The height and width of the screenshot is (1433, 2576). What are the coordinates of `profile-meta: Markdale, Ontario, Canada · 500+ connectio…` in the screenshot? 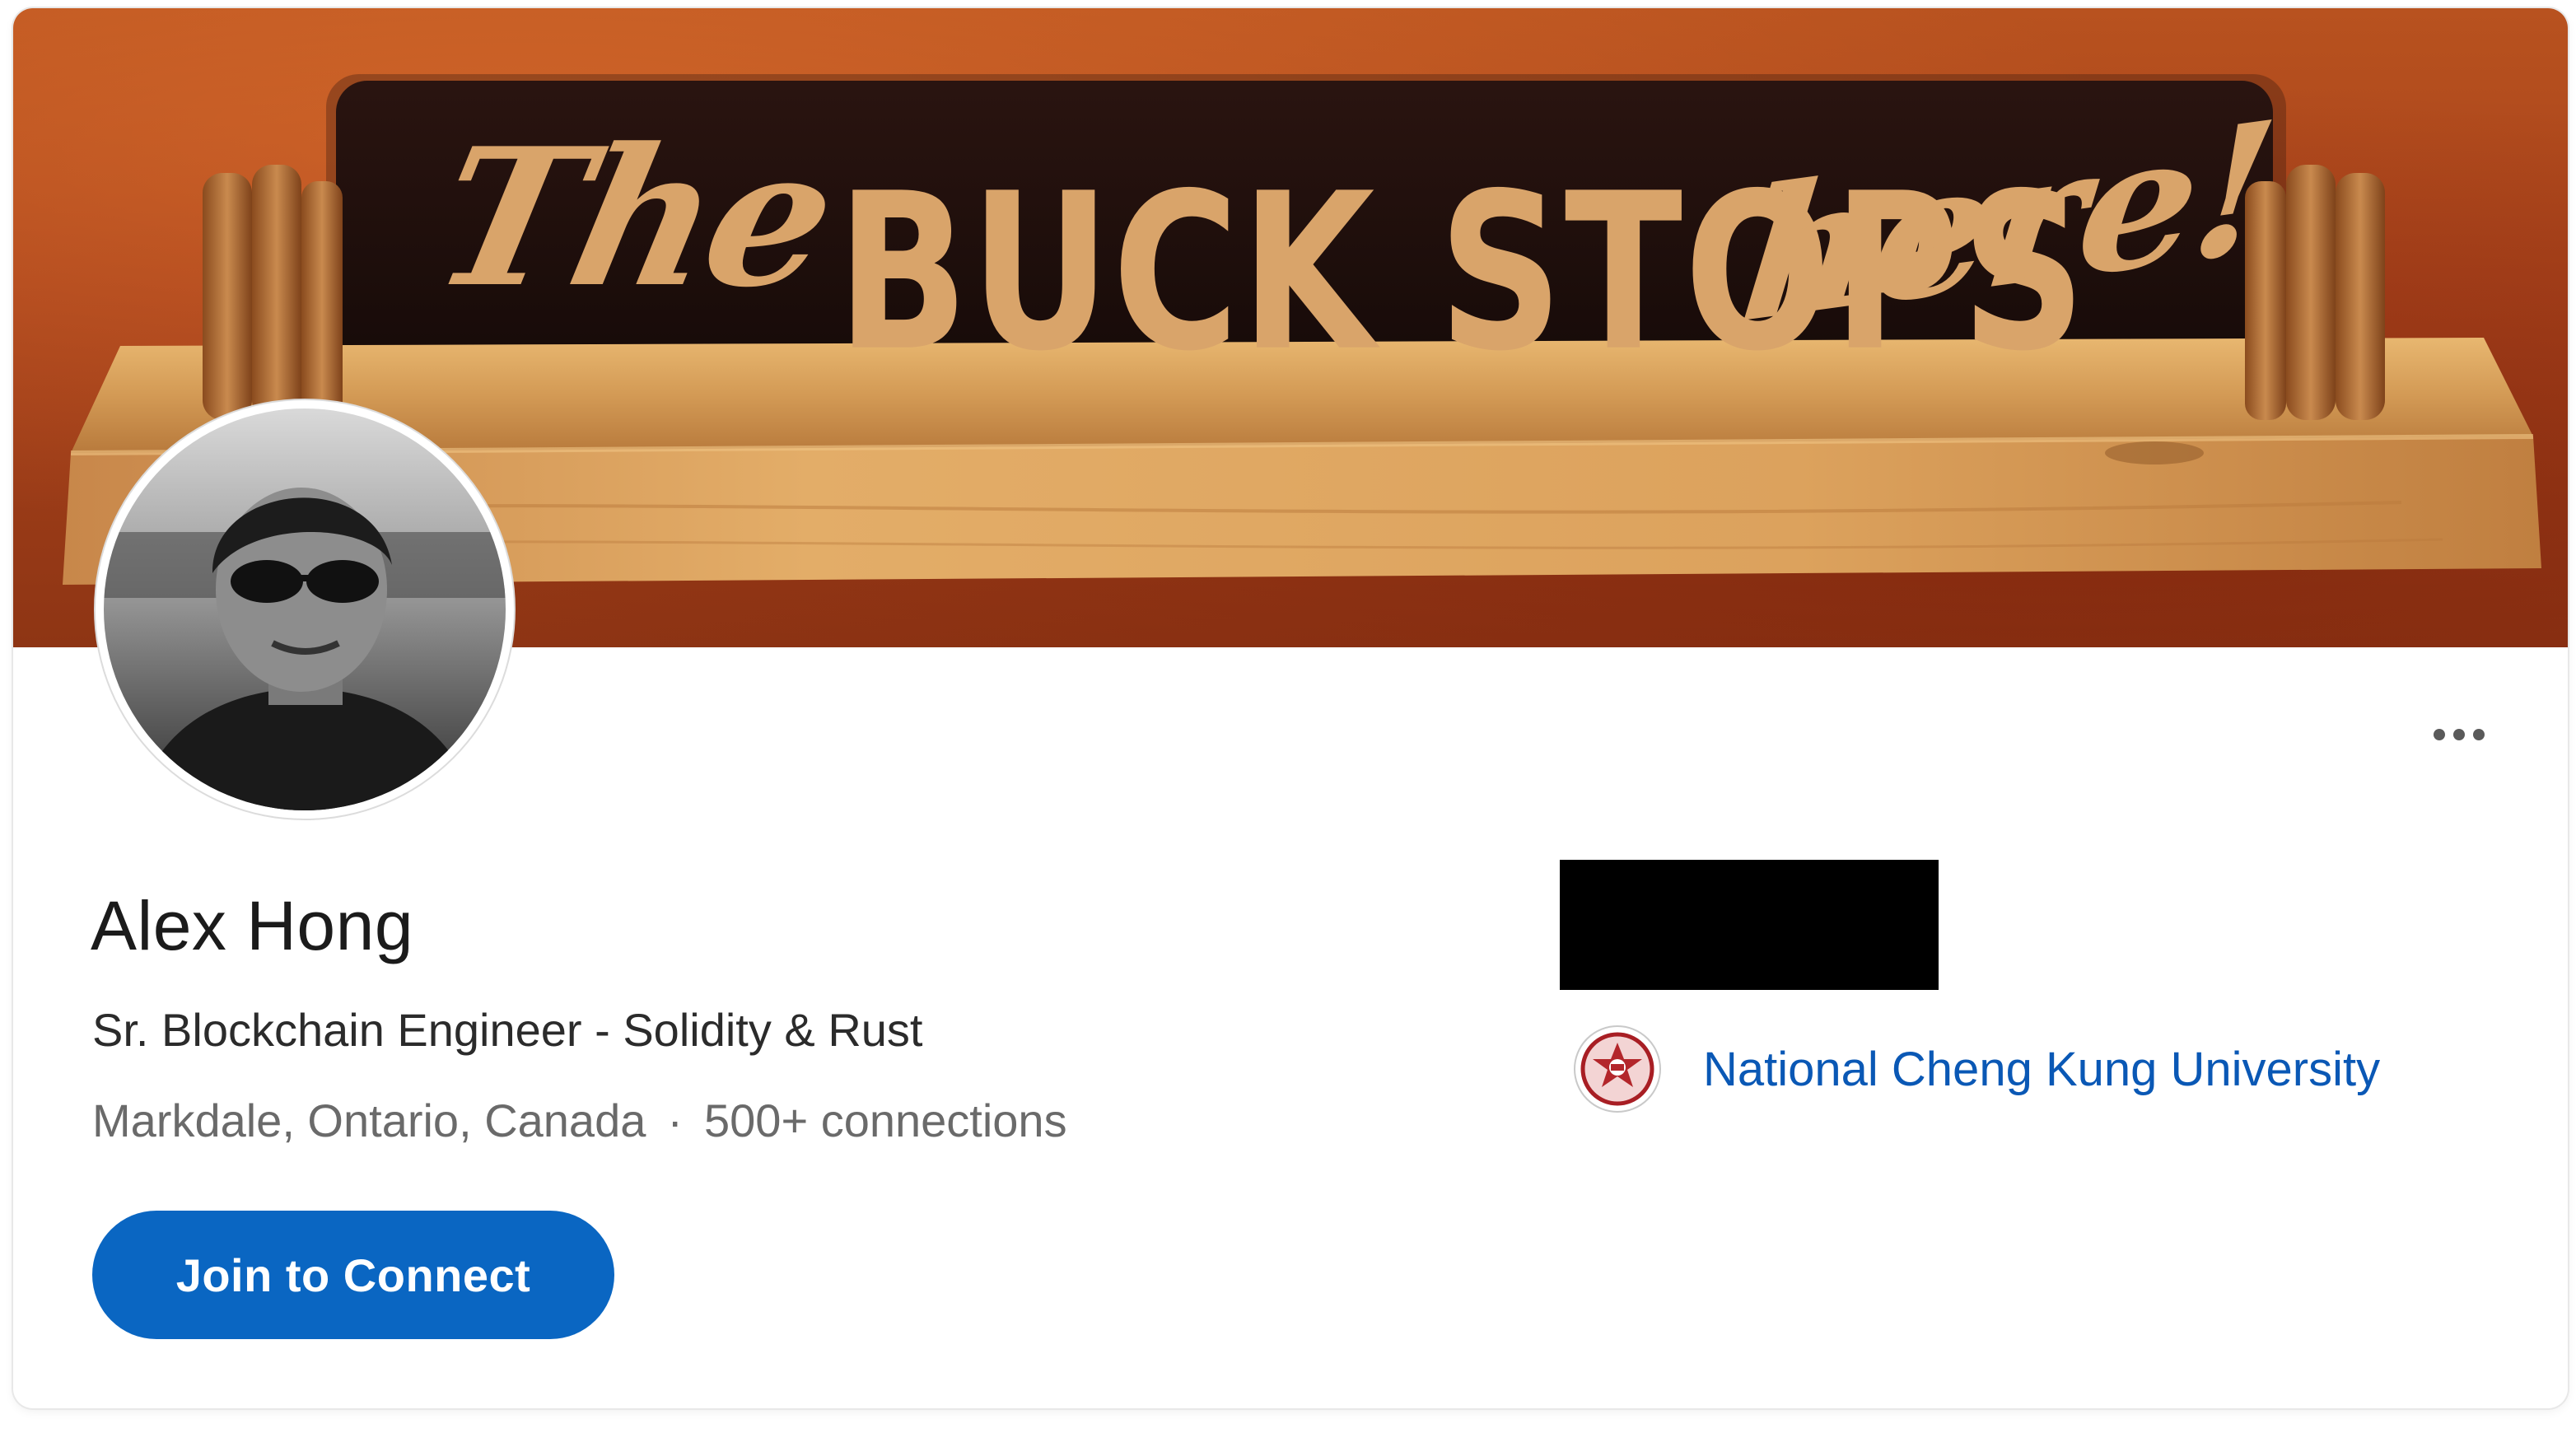 It's located at (579, 1120).